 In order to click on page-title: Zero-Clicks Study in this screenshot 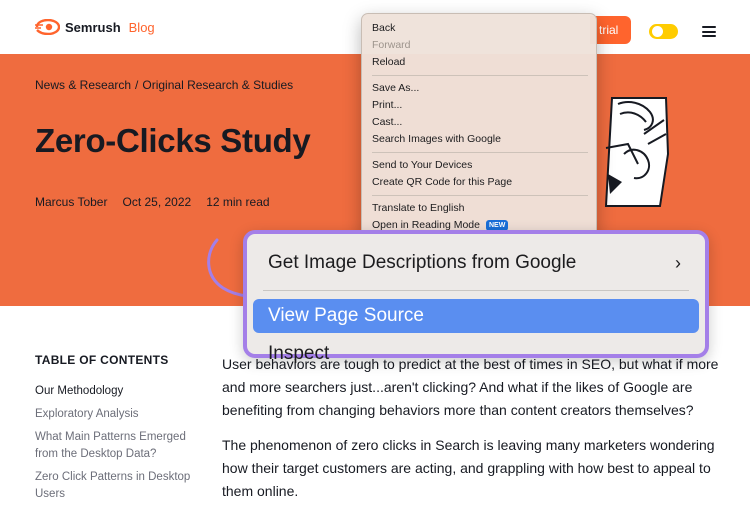, I will do `click(173, 140)`.